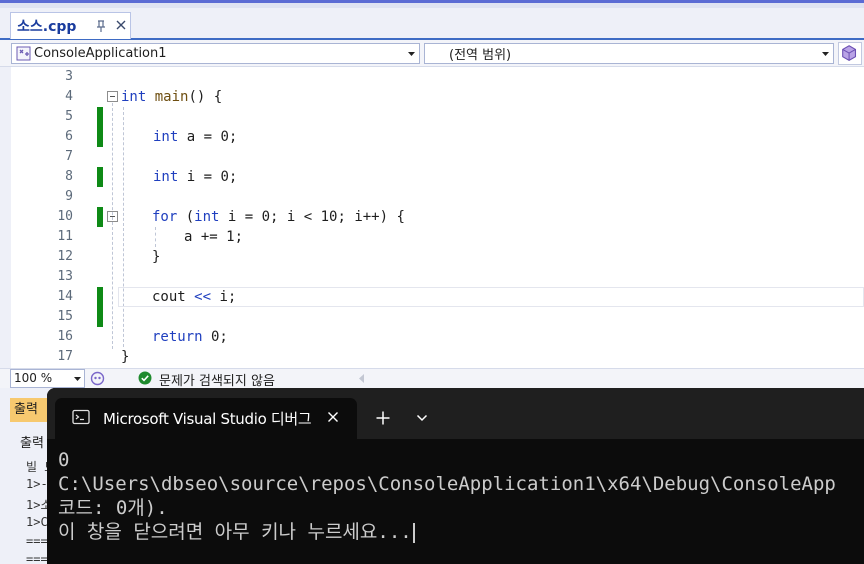 This screenshot has width=864, height=564. Describe the element at coordinates (65, 256) in the screenshot. I see `line-number: 12` at that location.